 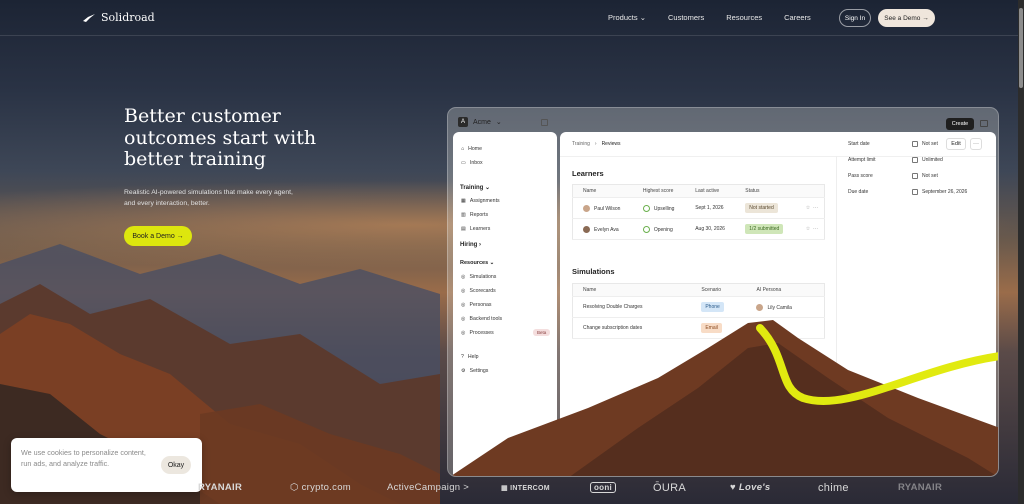 What do you see at coordinates (479, 371) in the screenshot?
I see `sidebar-item-label: Settings` at bounding box center [479, 371].